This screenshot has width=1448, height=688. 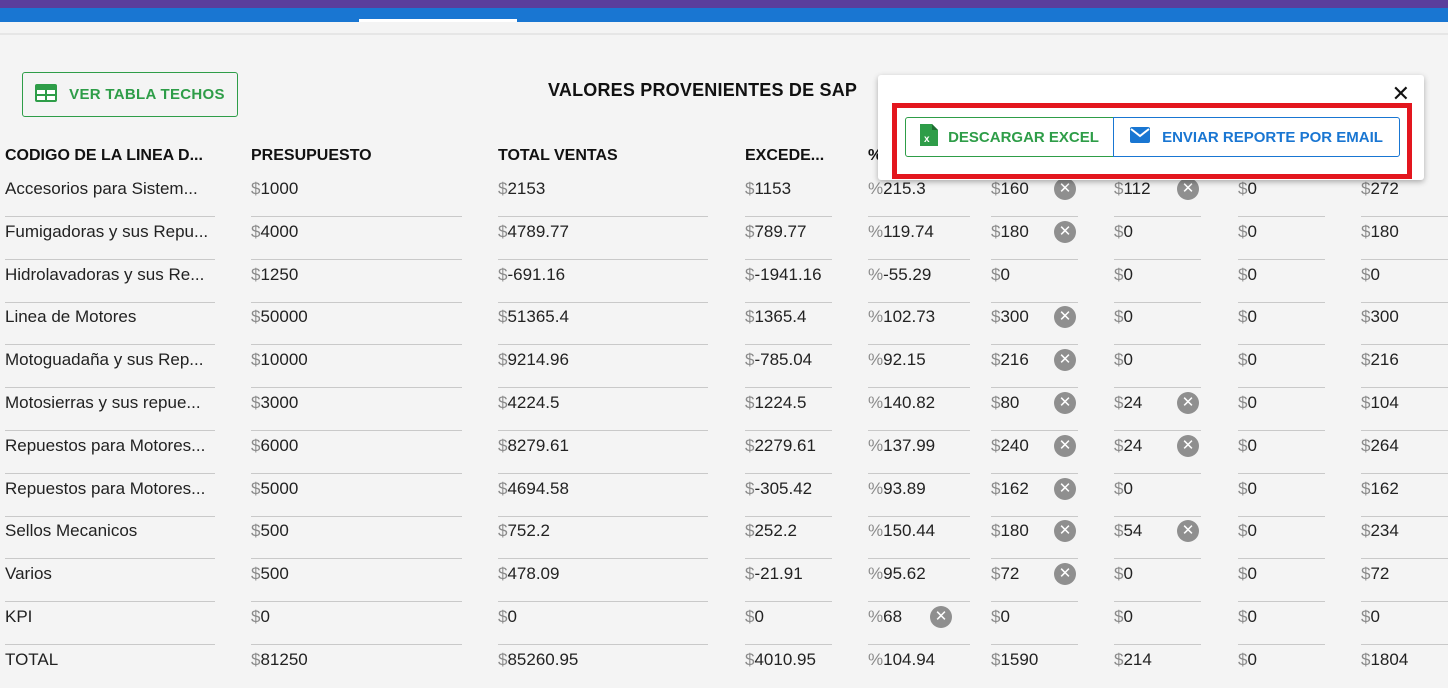 I want to click on enviar-reporte-email-button: ENVIAR REPORTE POR EMAIL, so click(x=1256, y=137).